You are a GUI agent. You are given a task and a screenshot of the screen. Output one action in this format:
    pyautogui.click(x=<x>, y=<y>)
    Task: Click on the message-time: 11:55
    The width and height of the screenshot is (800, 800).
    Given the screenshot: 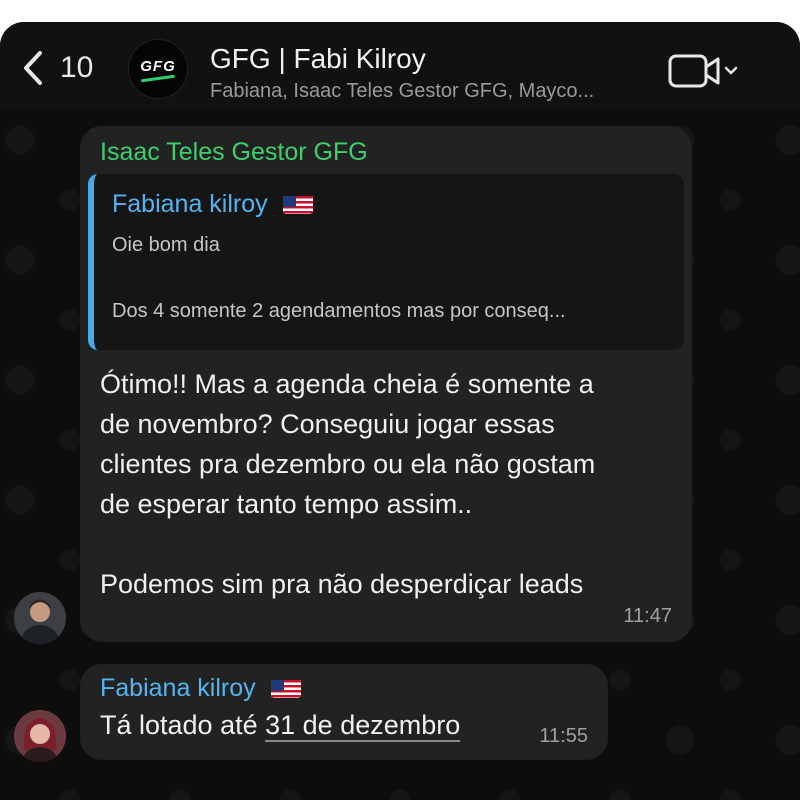 What is the action you would take?
    pyautogui.click(x=563, y=736)
    